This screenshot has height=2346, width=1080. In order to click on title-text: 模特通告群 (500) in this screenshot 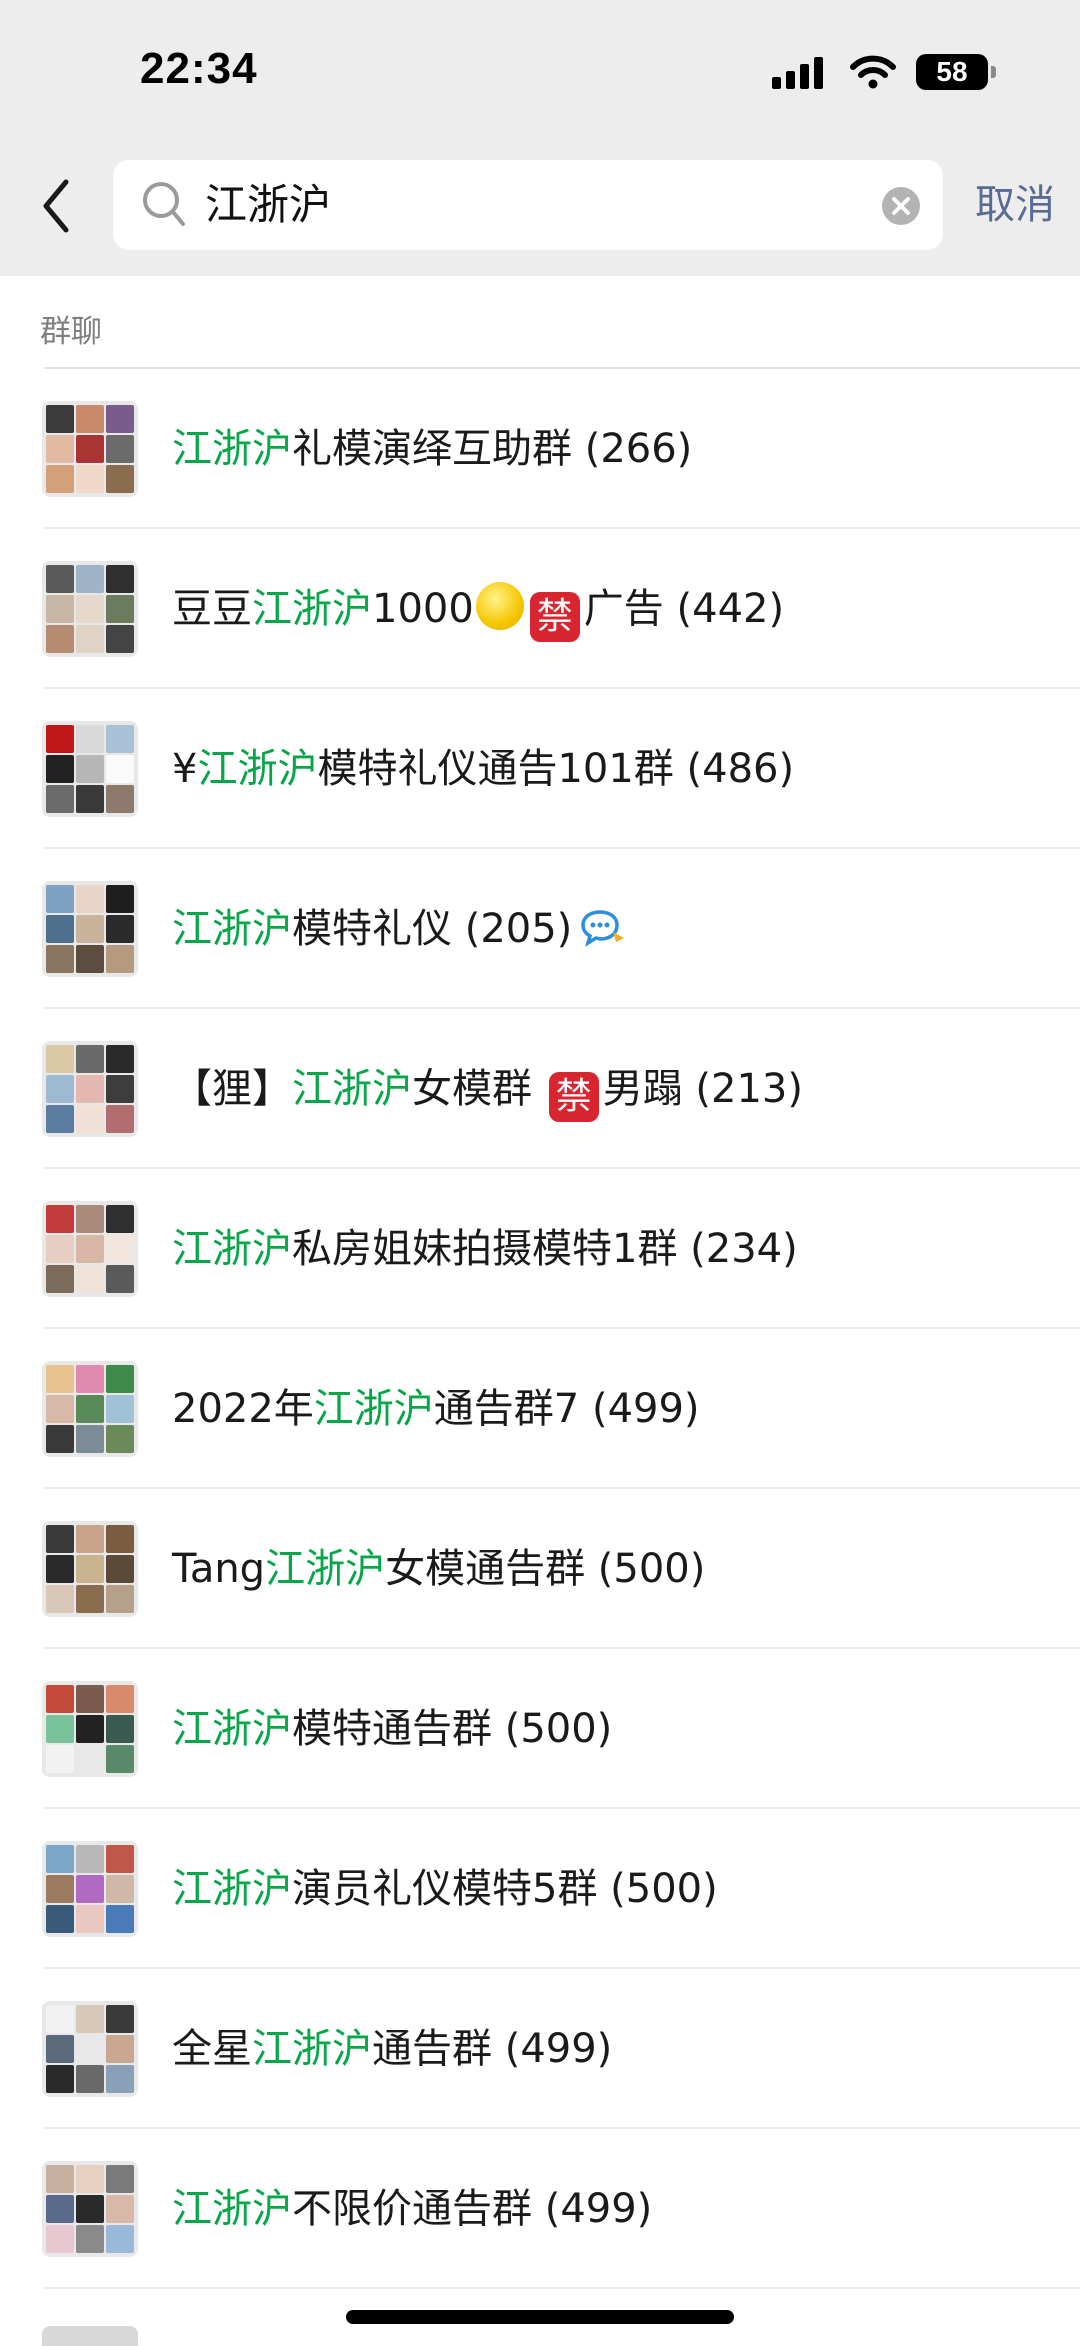, I will do `click(452, 1729)`.